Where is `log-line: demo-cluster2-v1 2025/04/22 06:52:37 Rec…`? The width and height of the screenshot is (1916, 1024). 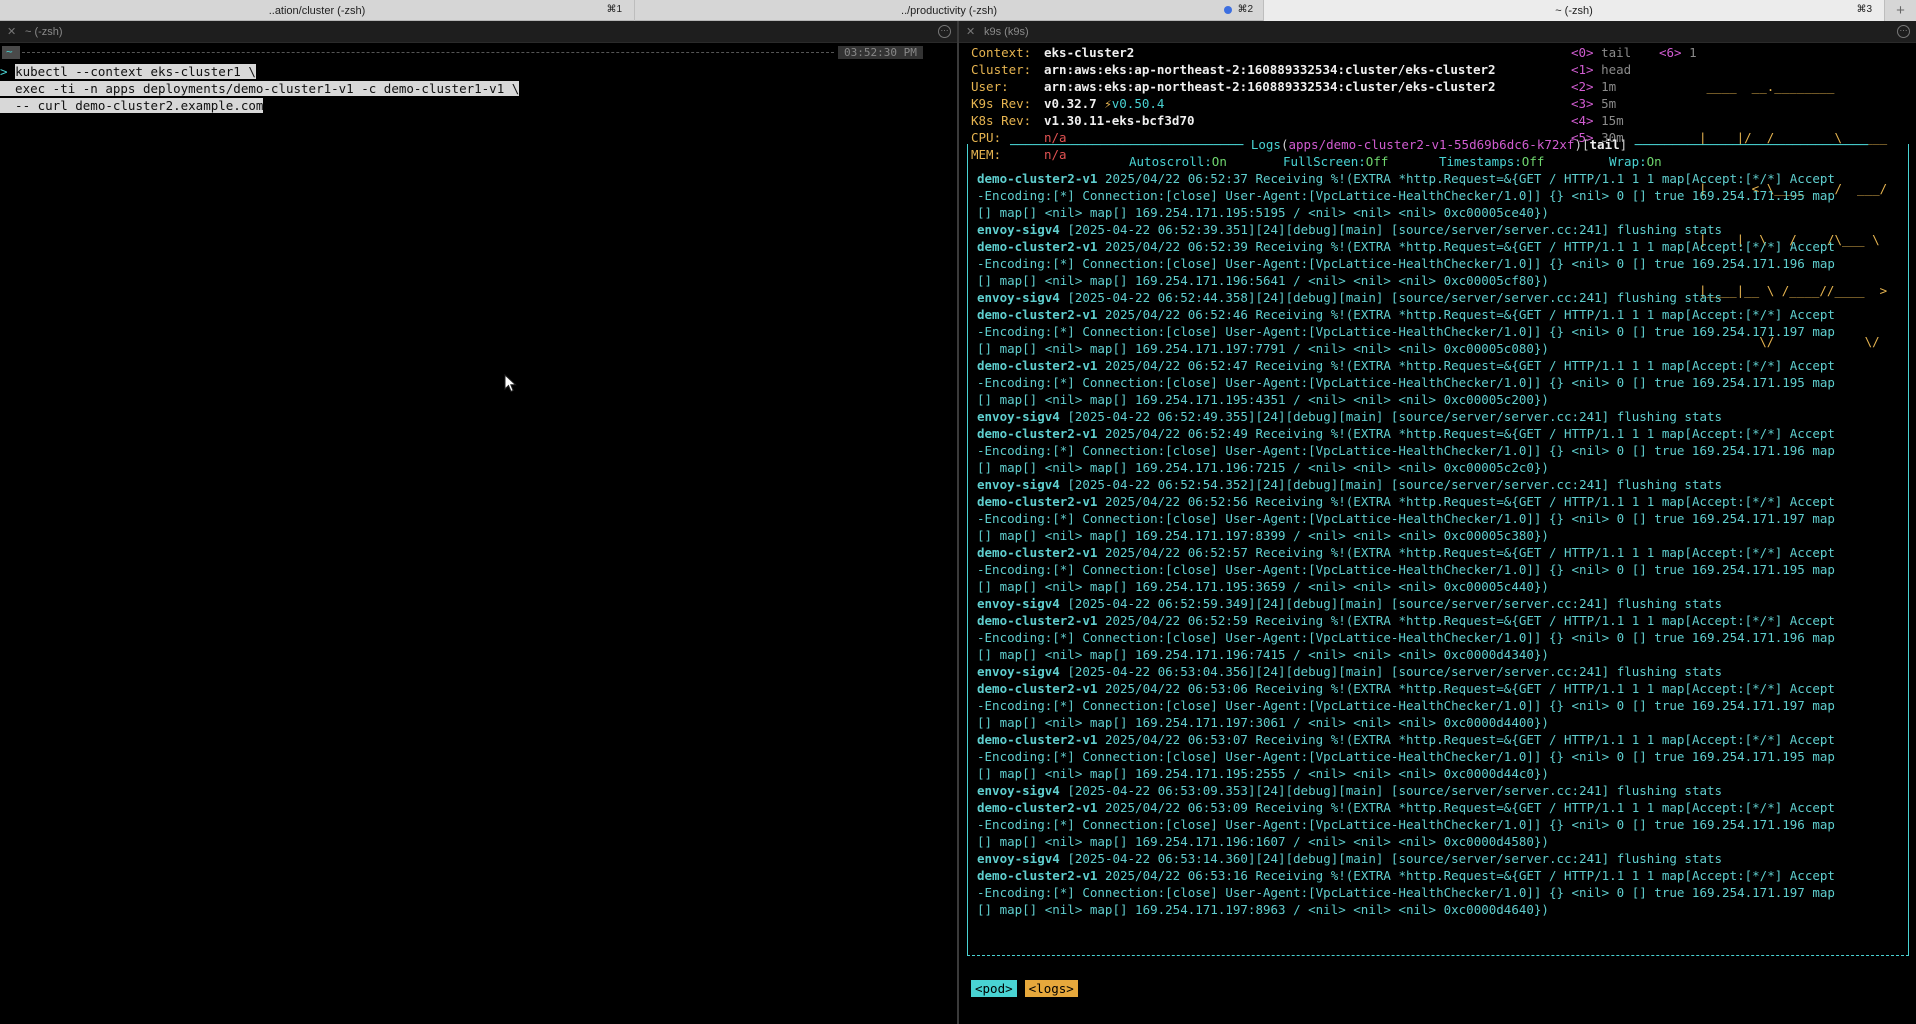 log-line: demo-cluster2-v1 2025/04/22 06:52:37 Rec… is located at coordinates (1443, 178).